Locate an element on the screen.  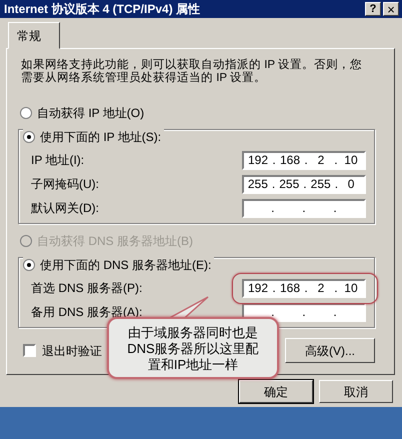
radio-label: 使用下面的 IP 地址(S): is located at coordinates (101, 137).